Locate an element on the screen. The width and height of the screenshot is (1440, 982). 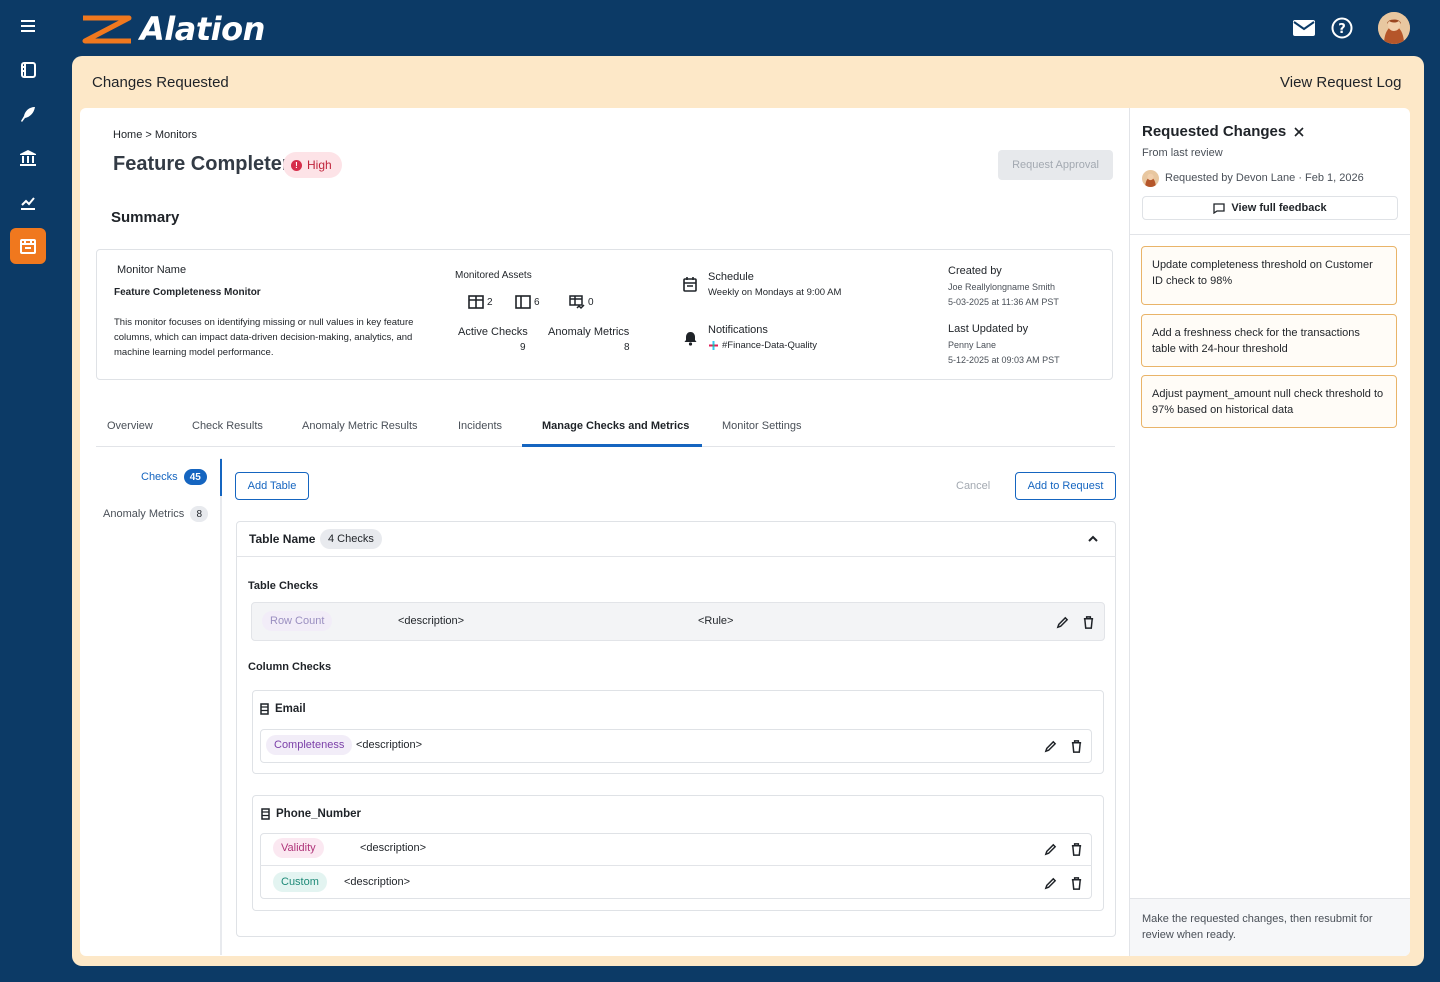
left-nav-rail is located at coordinates (28, 491).